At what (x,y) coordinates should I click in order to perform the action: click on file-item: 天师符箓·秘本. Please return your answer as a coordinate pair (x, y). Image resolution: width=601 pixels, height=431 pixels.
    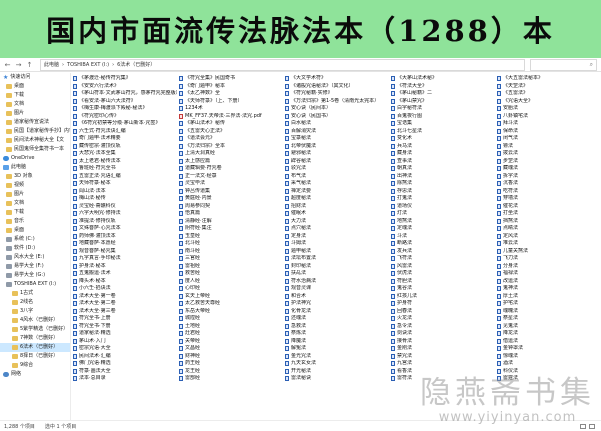
    Looking at the image, I should click on (125, 184).